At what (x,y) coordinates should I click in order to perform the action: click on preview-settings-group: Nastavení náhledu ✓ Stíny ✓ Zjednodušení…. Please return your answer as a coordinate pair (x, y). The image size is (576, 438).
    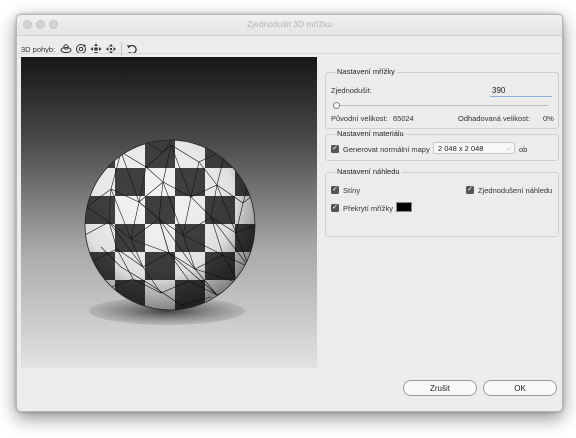
    Looking at the image, I should click on (442, 202).